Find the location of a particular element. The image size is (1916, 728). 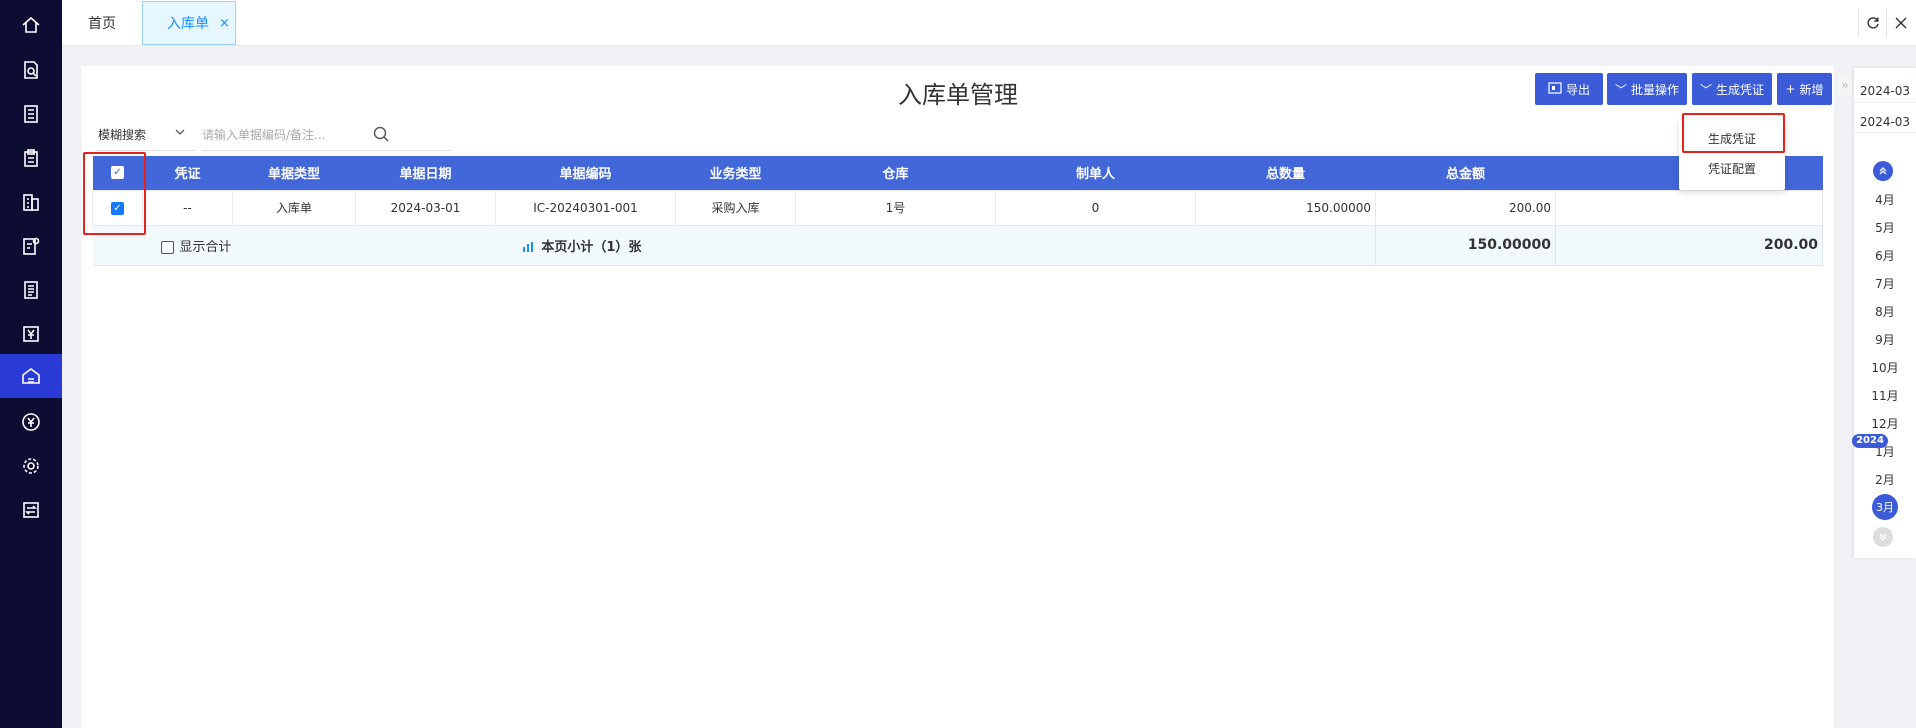

column-header: 总金额 is located at coordinates (1465, 173).